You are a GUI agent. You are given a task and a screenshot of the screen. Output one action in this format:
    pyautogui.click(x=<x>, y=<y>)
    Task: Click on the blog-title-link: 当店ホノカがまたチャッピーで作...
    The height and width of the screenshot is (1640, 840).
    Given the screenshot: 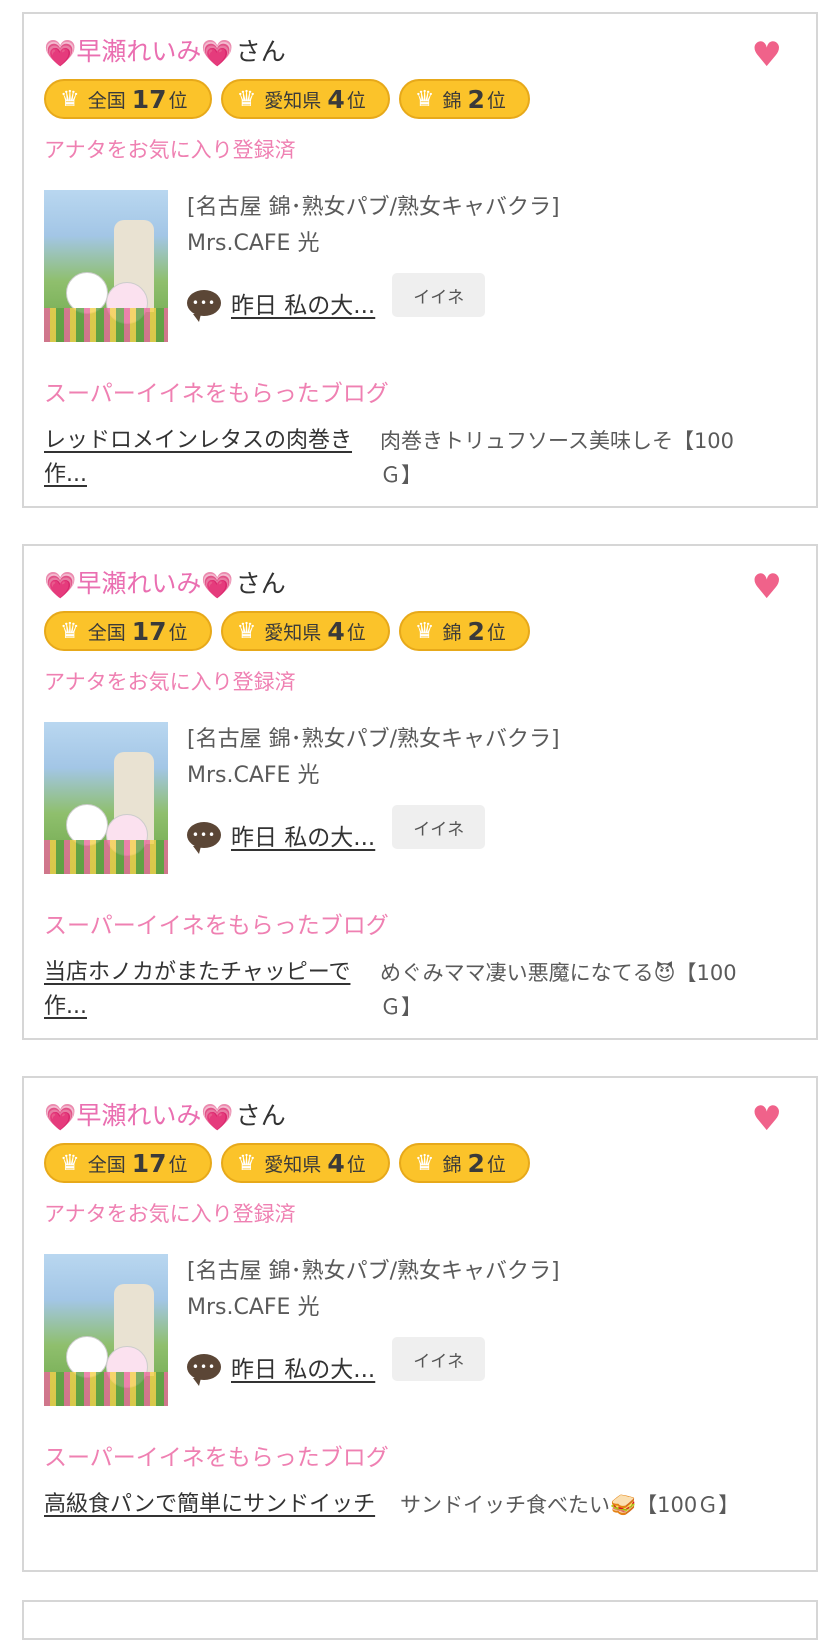 What is the action you would take?
    pyautogui.click(x=205, y=990)
    